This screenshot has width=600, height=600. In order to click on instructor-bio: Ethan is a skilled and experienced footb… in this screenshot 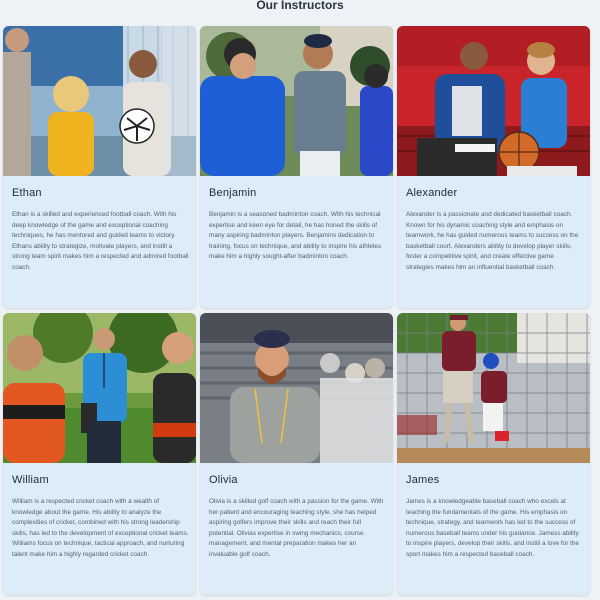, I will do `click(100, 241)`.